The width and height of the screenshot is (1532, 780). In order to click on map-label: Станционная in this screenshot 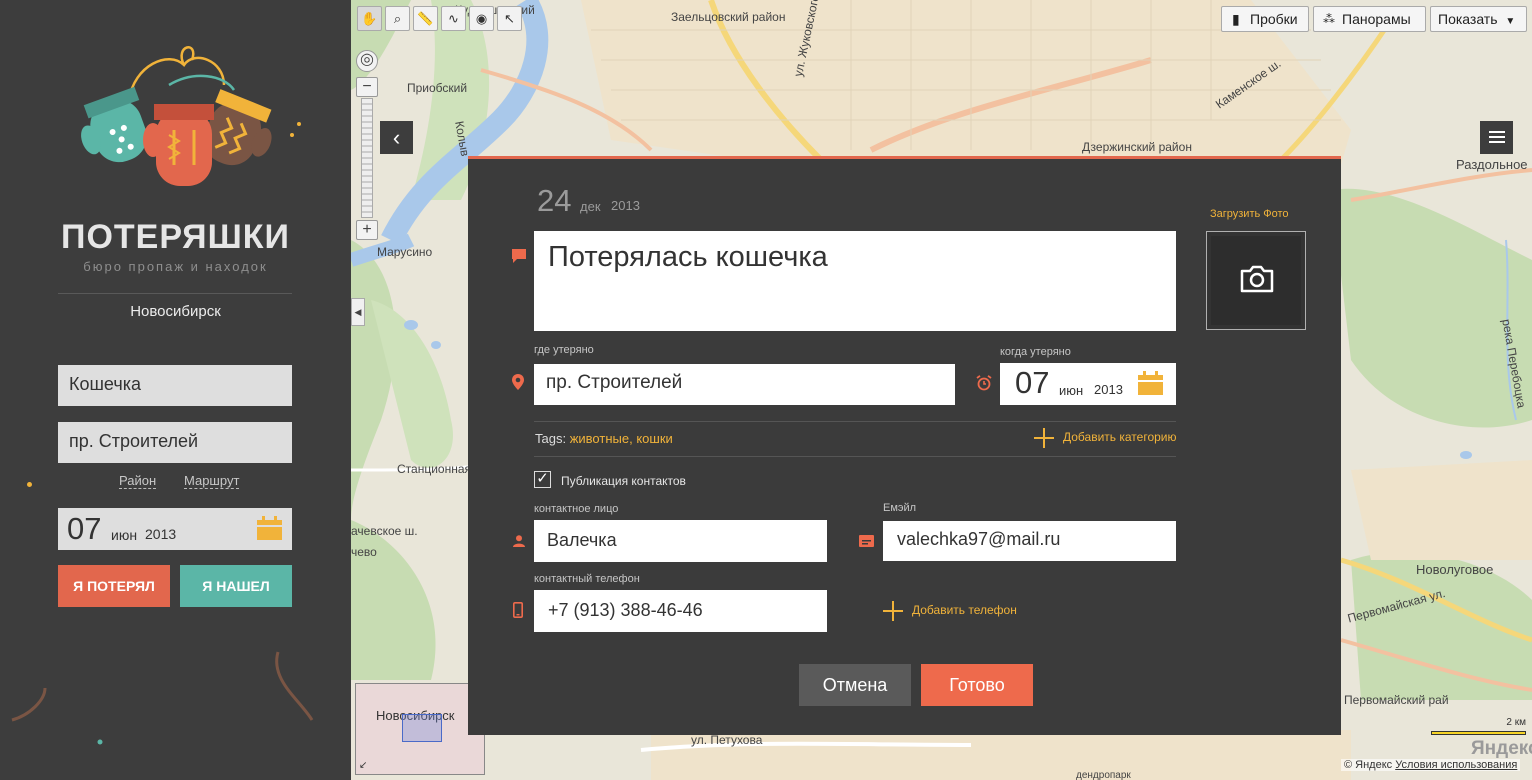, I will do `click(434, 469)`.